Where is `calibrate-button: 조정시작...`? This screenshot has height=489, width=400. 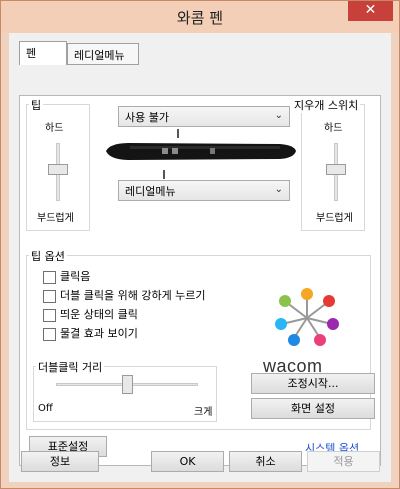 calibrate-button: 조정시작... is located at coordinates (313, 383).